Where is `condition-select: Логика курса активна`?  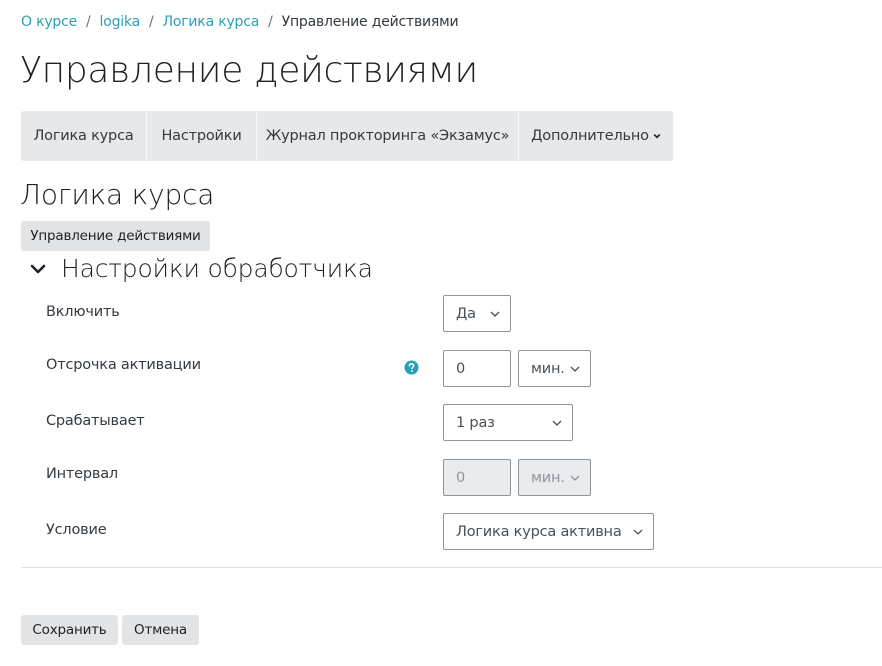 condition-select: Логика курса активна is located at coordinates (548, 531).